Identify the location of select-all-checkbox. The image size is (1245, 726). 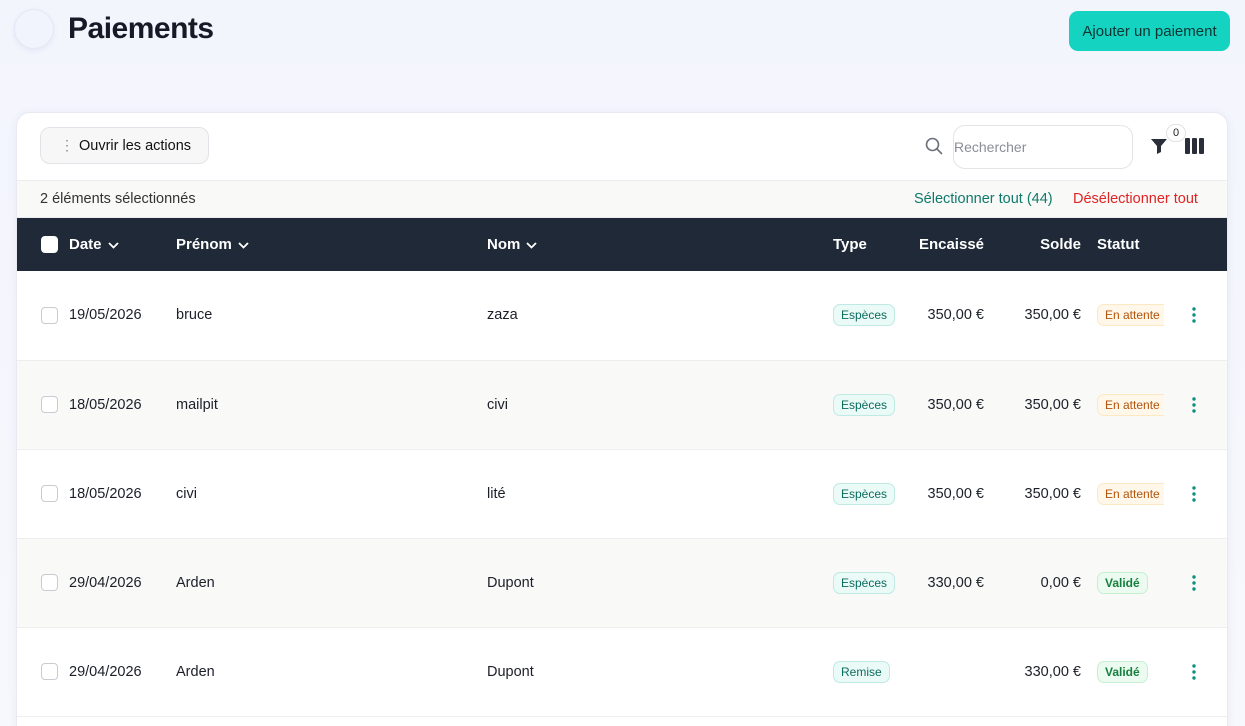
(49, 245).